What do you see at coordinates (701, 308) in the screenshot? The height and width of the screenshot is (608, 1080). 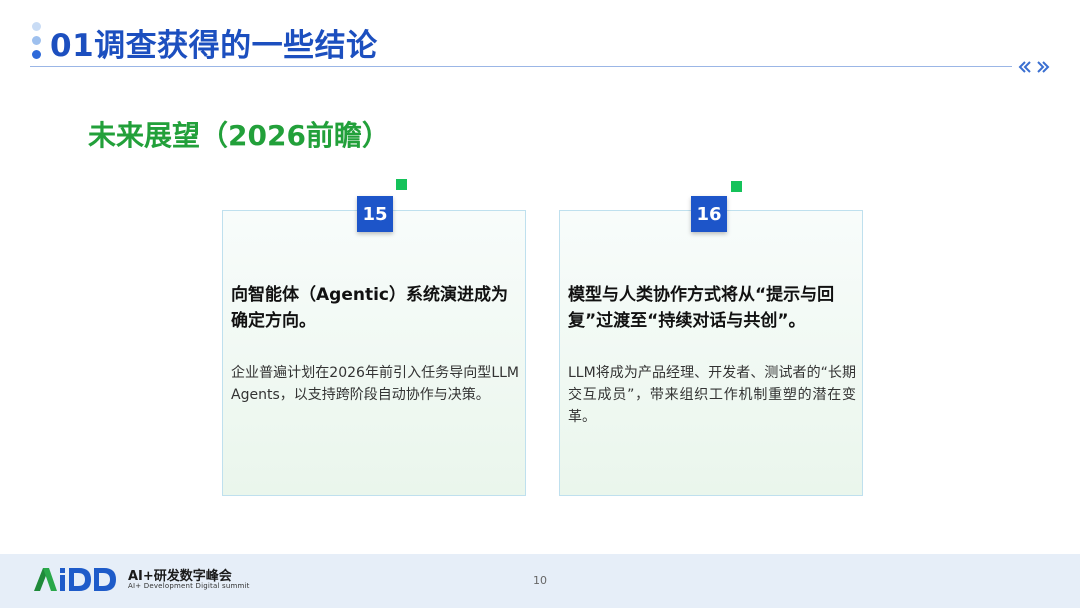 I see `card-heading: 模型与人类协作方式将从“提示与回复”过渡至“持续对话与共创”。` at bounding box center [701, 308].